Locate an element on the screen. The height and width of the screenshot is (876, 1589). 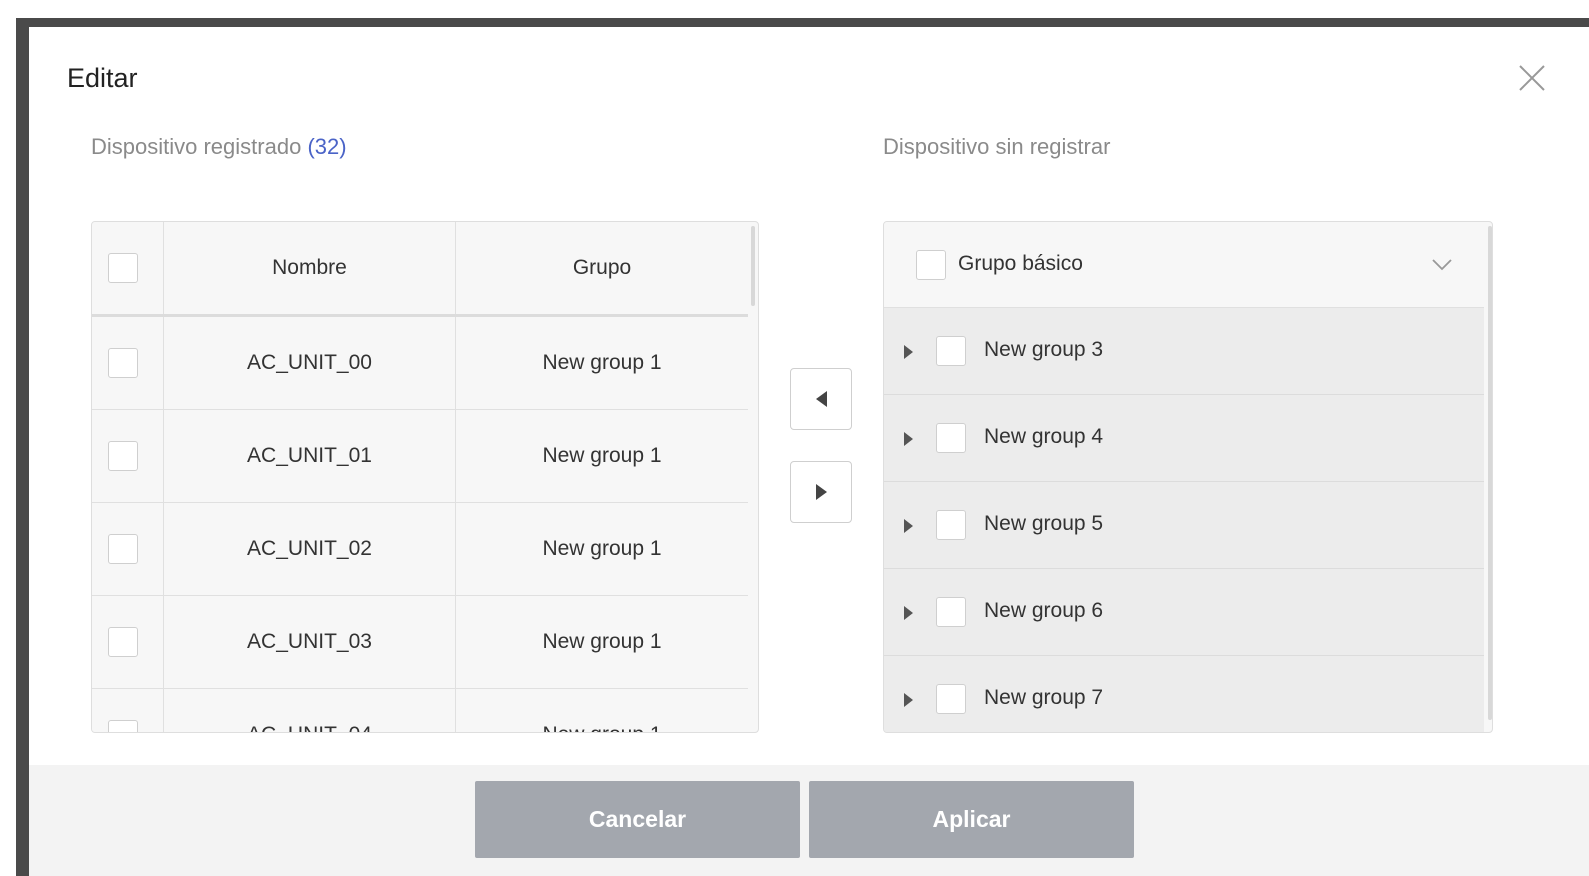
group-item: New group 4 is located at coordinates (1184, 438).